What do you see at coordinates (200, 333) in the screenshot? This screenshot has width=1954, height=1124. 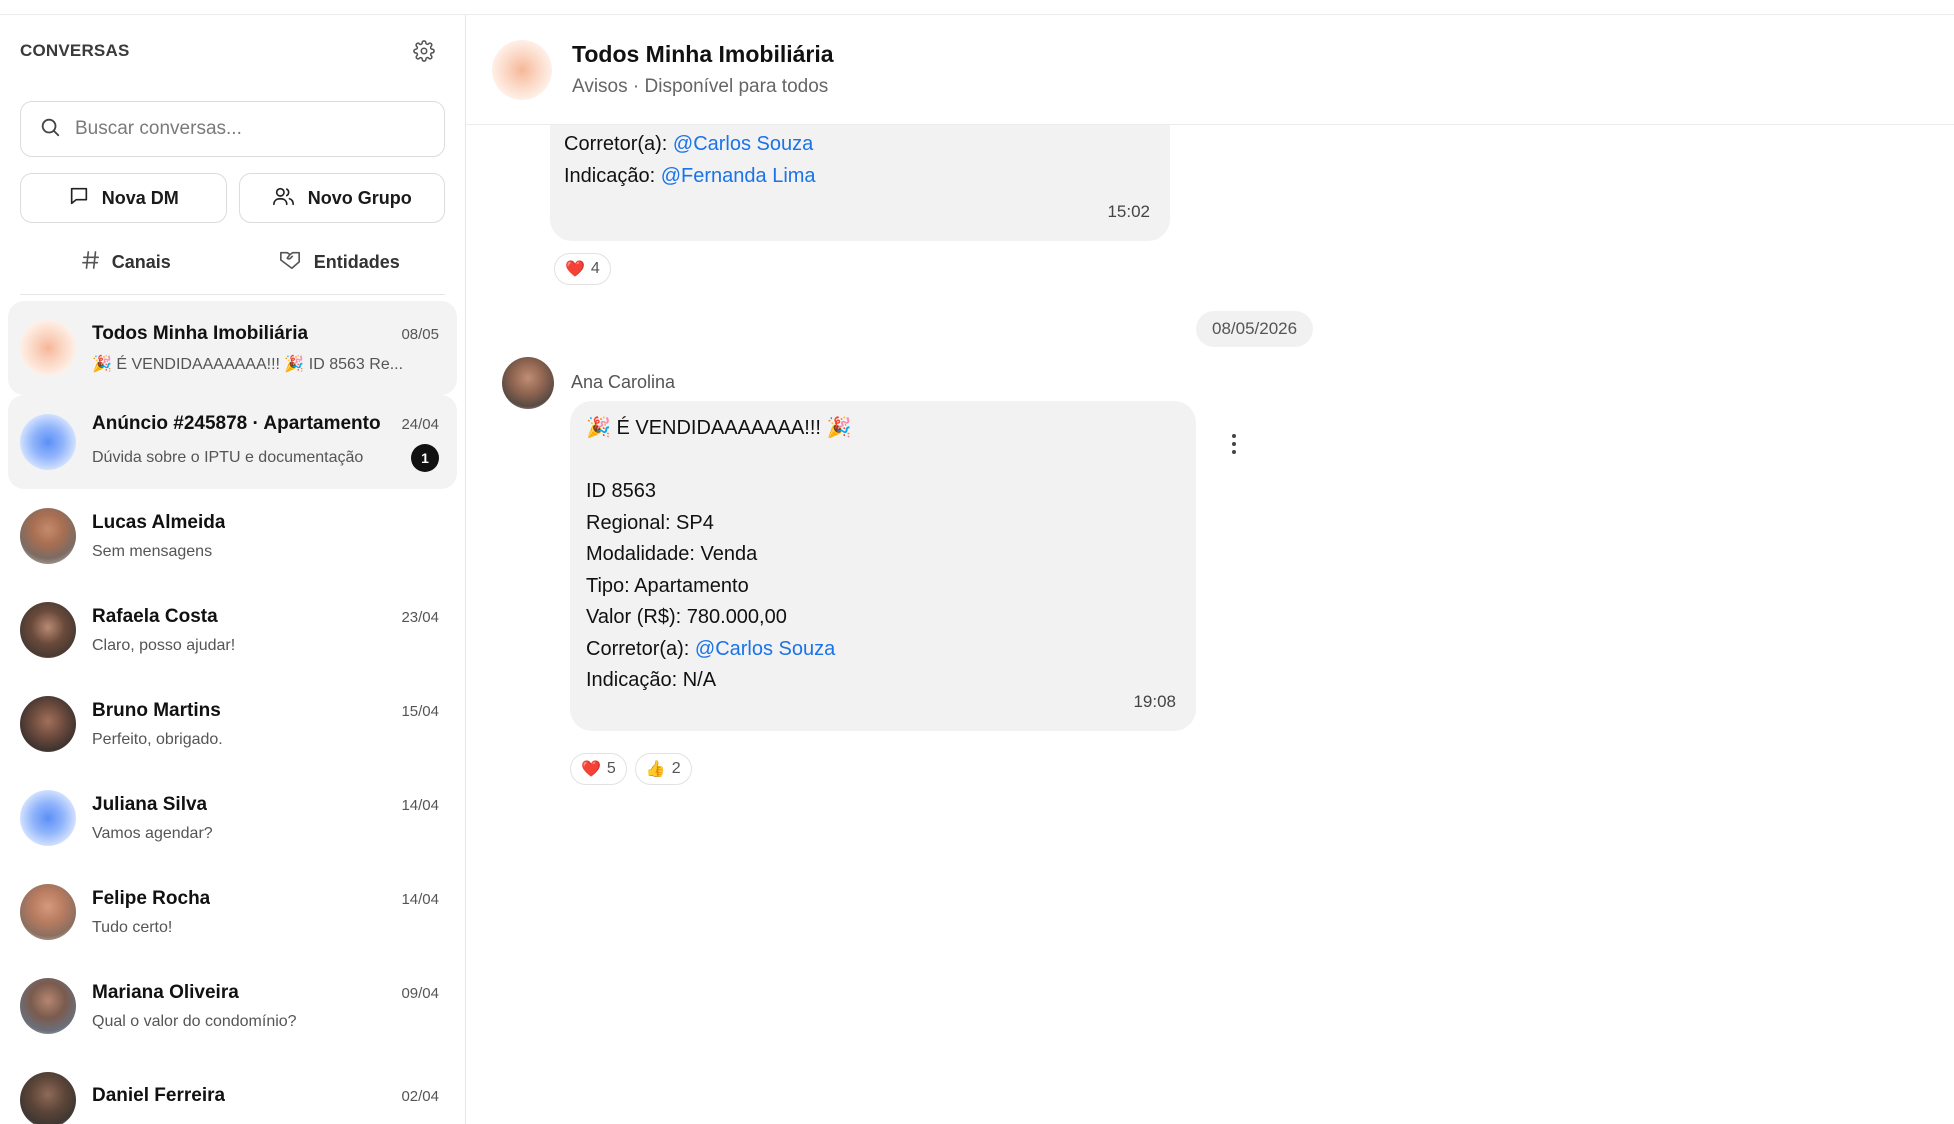 I see `conversation-name: Todos Minha Imobiliária` at bounding box center [200, 333].